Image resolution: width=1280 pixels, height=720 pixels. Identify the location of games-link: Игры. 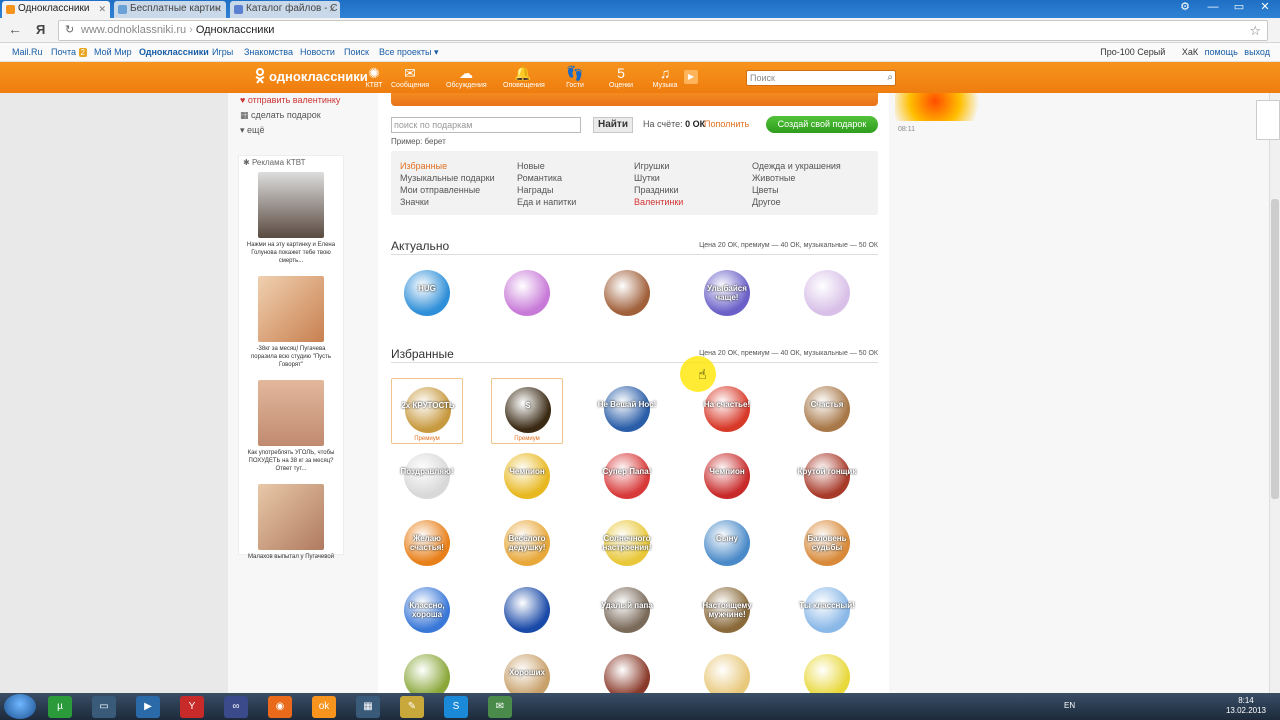
(222, 52).